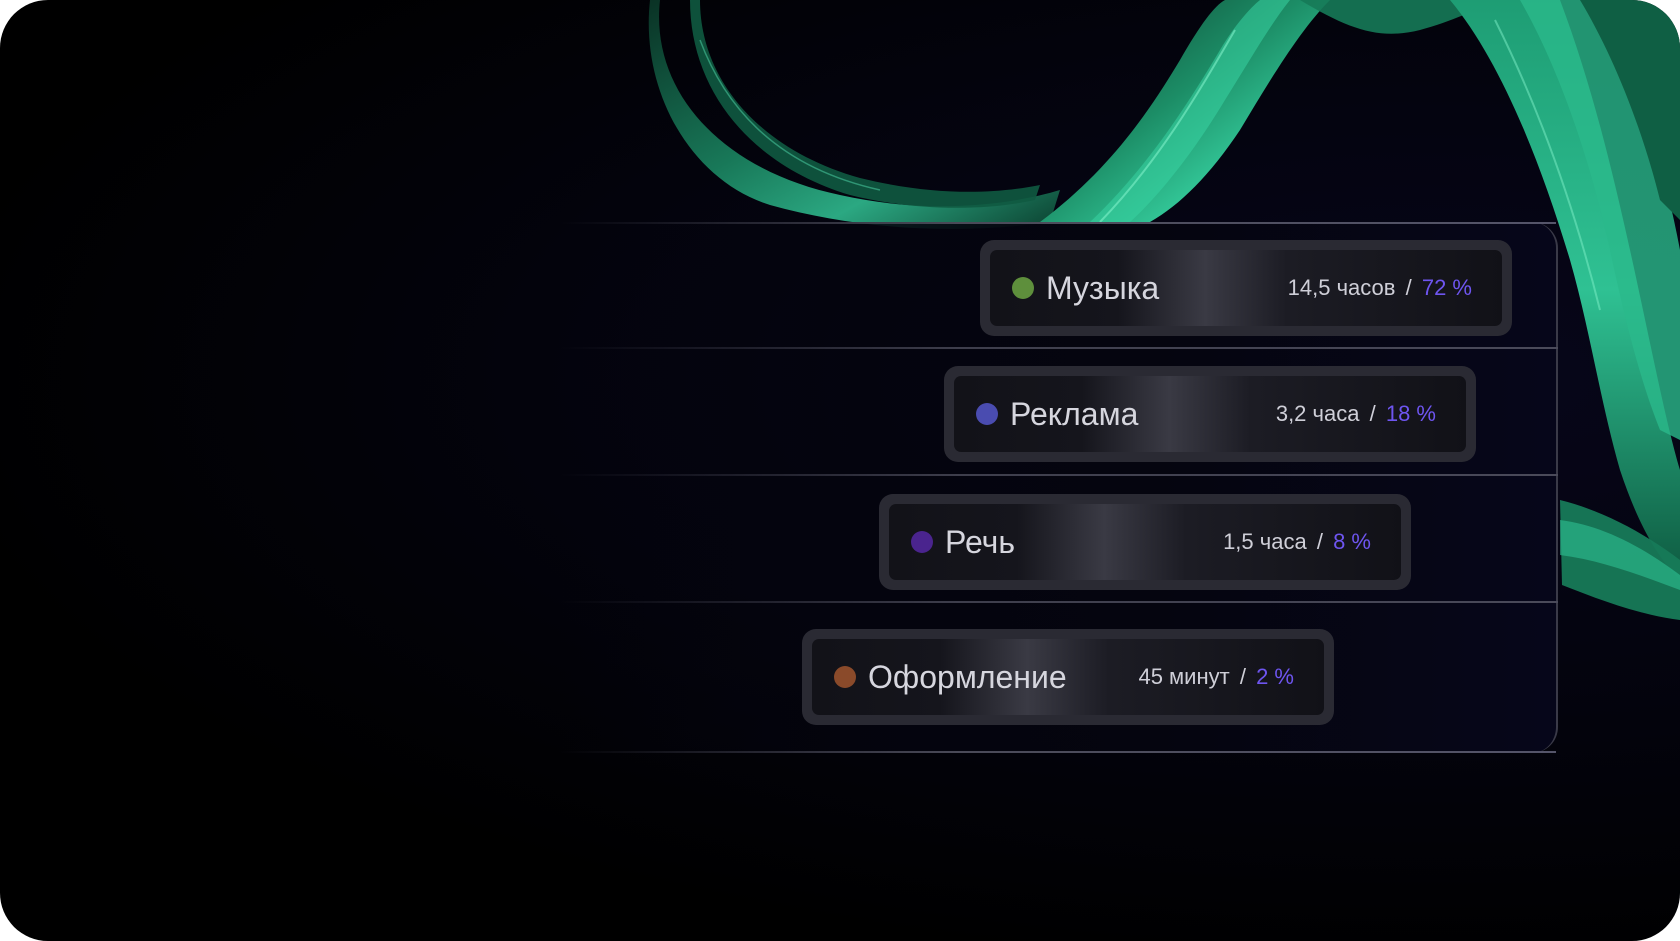 Image resolution: width=1680 pixels, height=941 pixels. What do you see at coordinates (967, 676) in the screenshot?
I see `category-name: Оформление` at bounding box center [967, 676].